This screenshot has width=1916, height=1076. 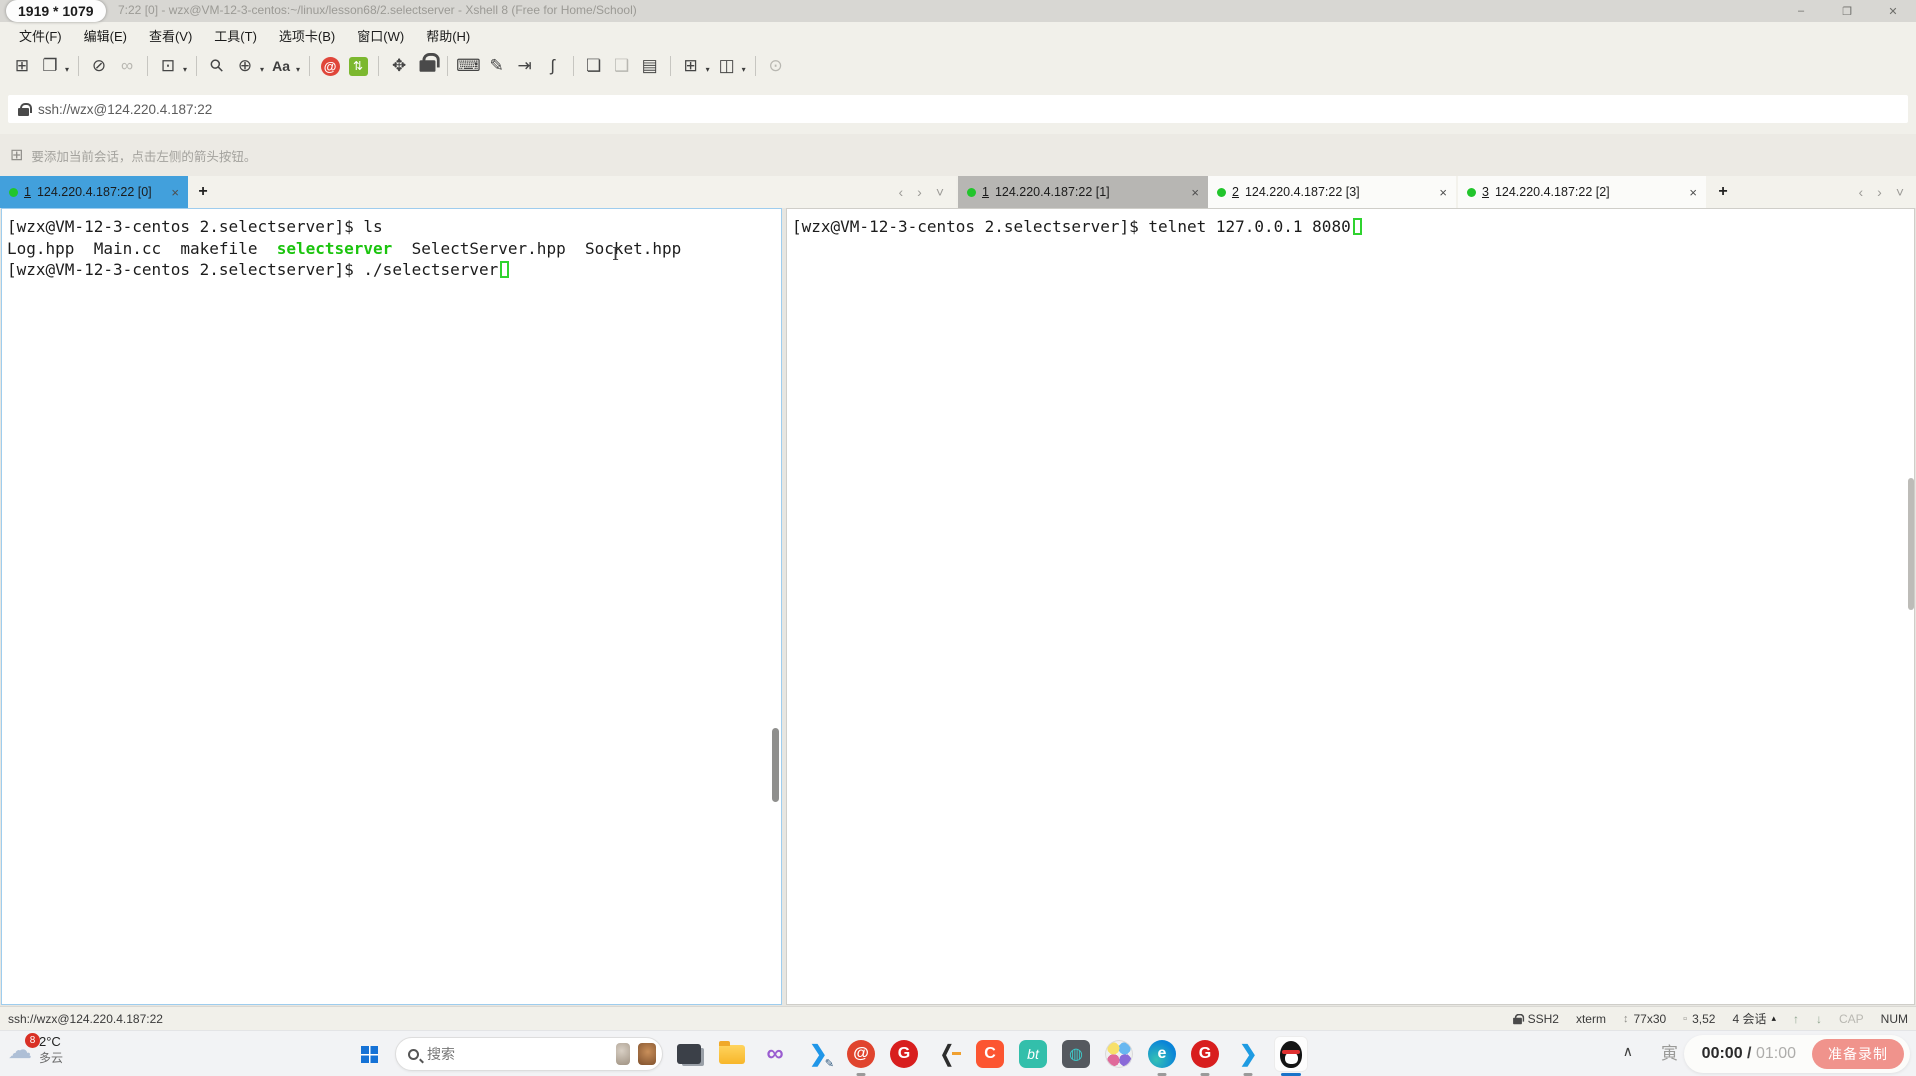 What do you see at coordinates (17, 155) in the screenshot?
I see `add-session-hint-icon: ⊞` at bounding box center [17, 155].